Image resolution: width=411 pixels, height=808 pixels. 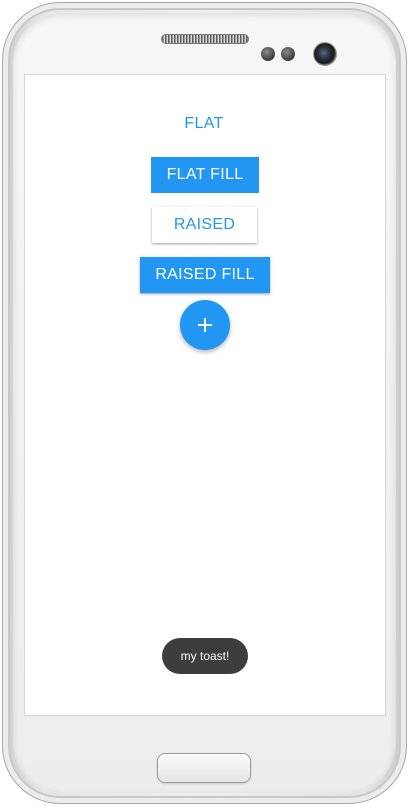 I want to click on earpiece-speaker, so click(x=205, y=39).